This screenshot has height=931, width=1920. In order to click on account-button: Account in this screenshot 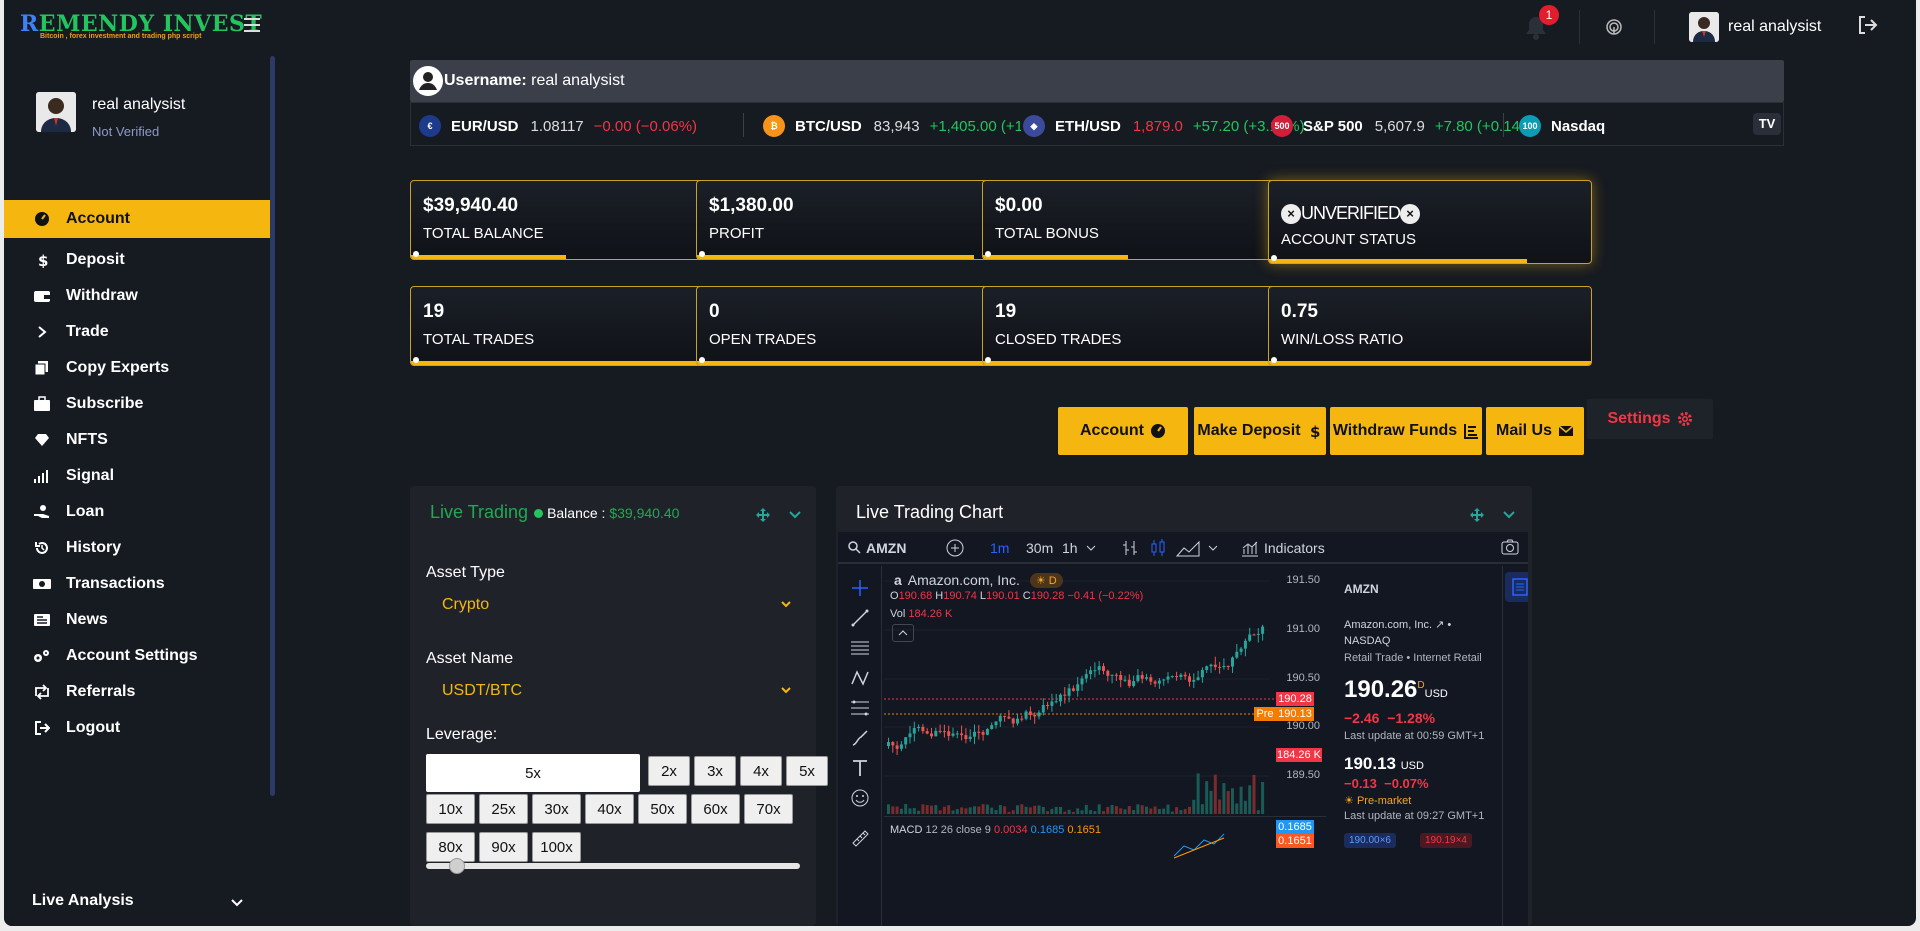, I will do `click(1123, 431)`.